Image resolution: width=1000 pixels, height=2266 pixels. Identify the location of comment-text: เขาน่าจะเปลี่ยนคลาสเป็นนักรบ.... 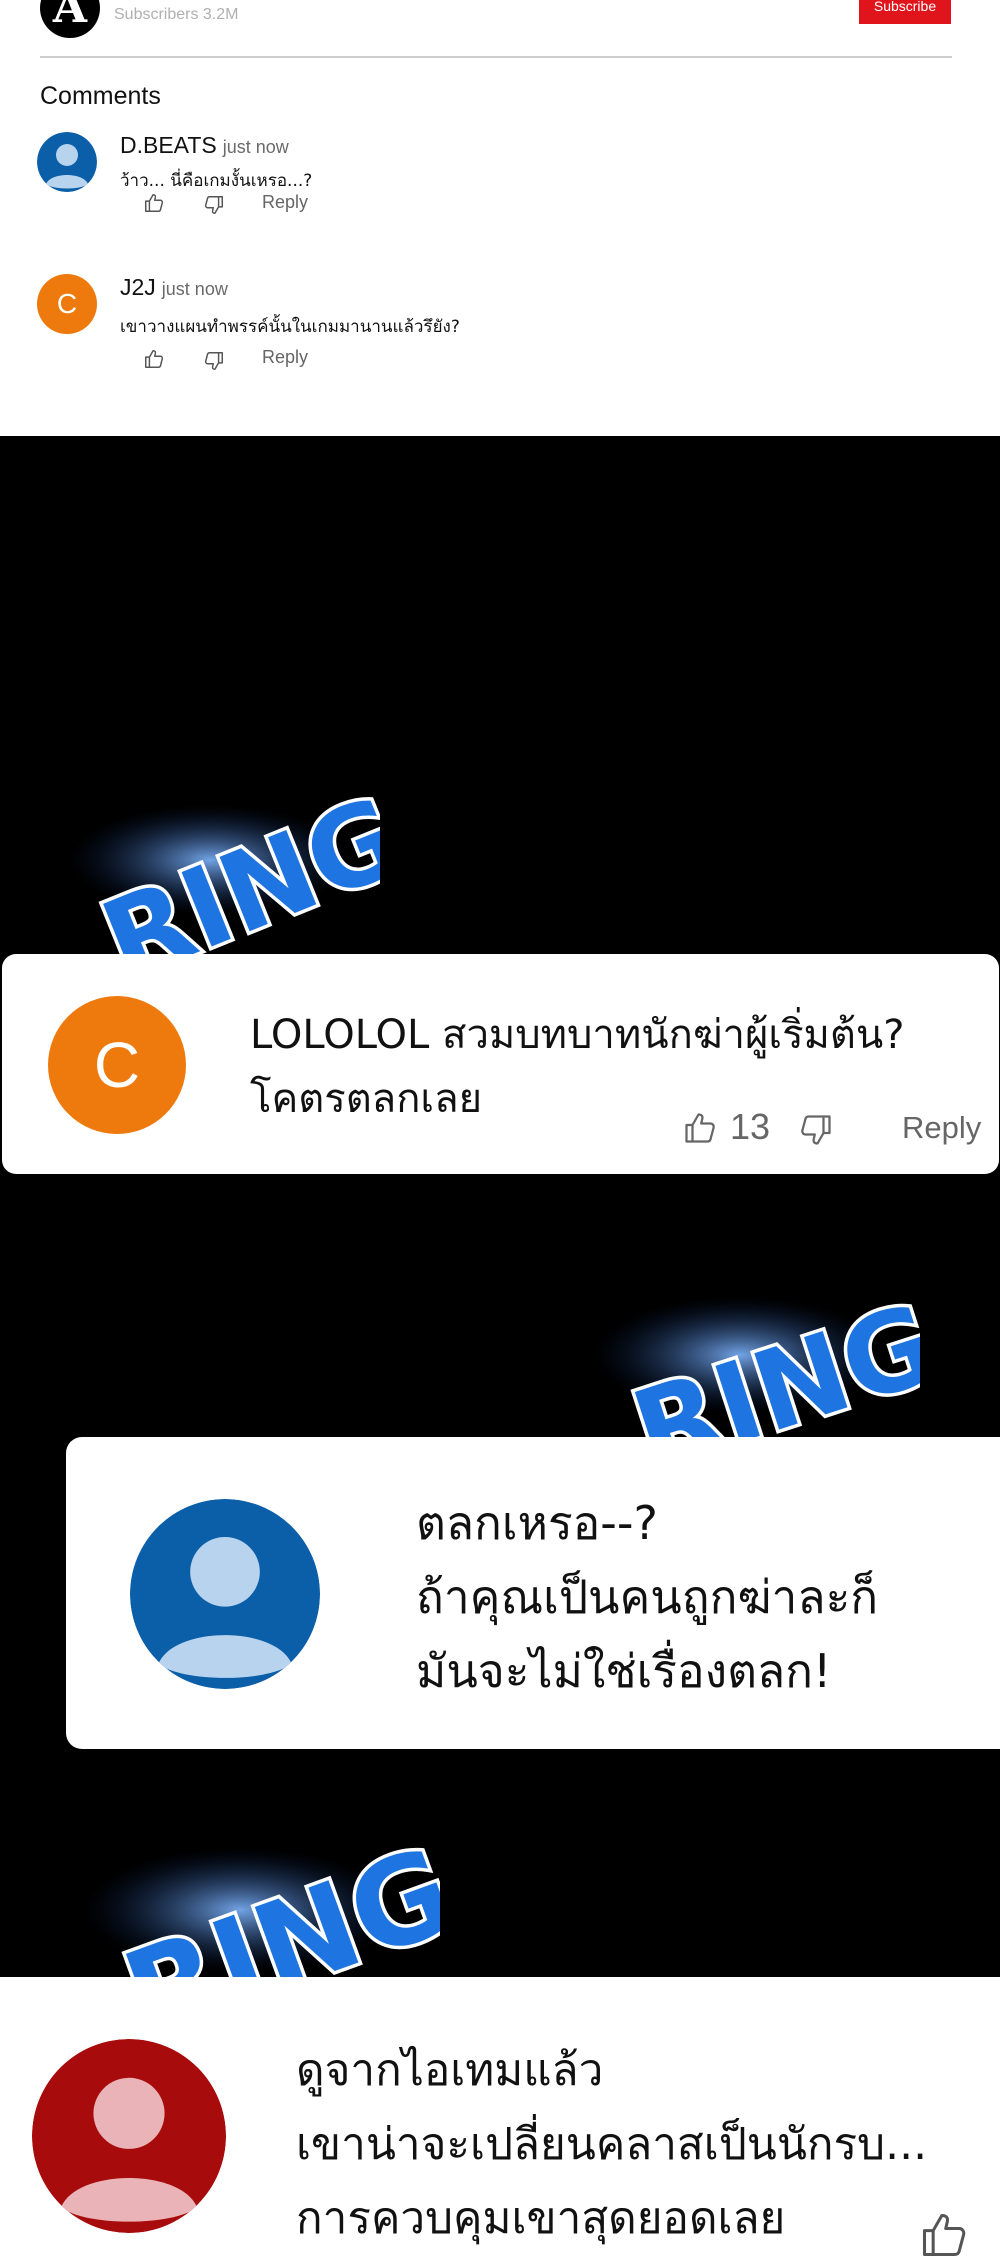
(612, 2144).